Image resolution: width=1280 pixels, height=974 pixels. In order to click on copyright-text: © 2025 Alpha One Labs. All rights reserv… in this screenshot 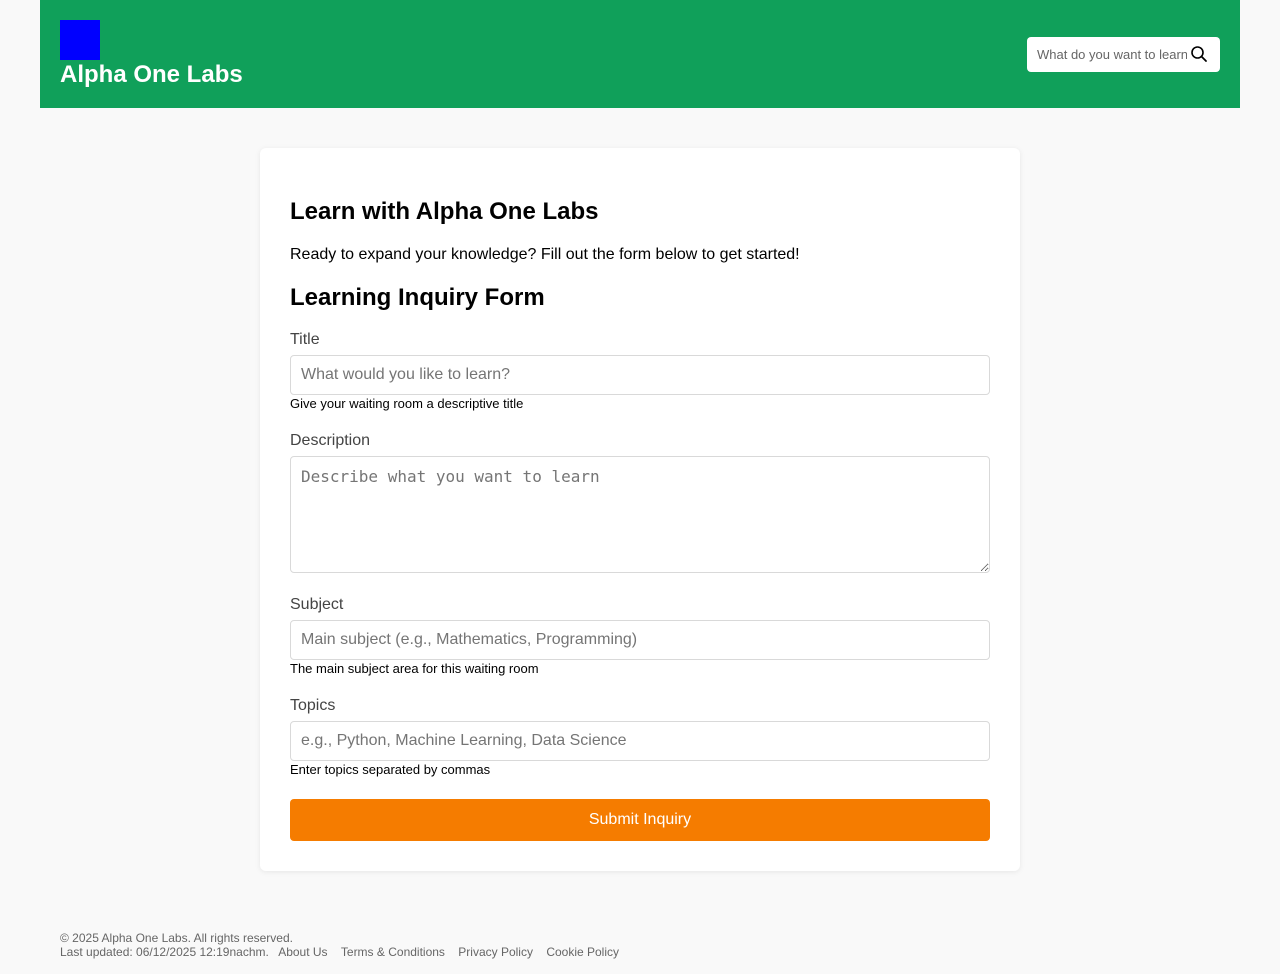, I will do `click(176, 938)`.